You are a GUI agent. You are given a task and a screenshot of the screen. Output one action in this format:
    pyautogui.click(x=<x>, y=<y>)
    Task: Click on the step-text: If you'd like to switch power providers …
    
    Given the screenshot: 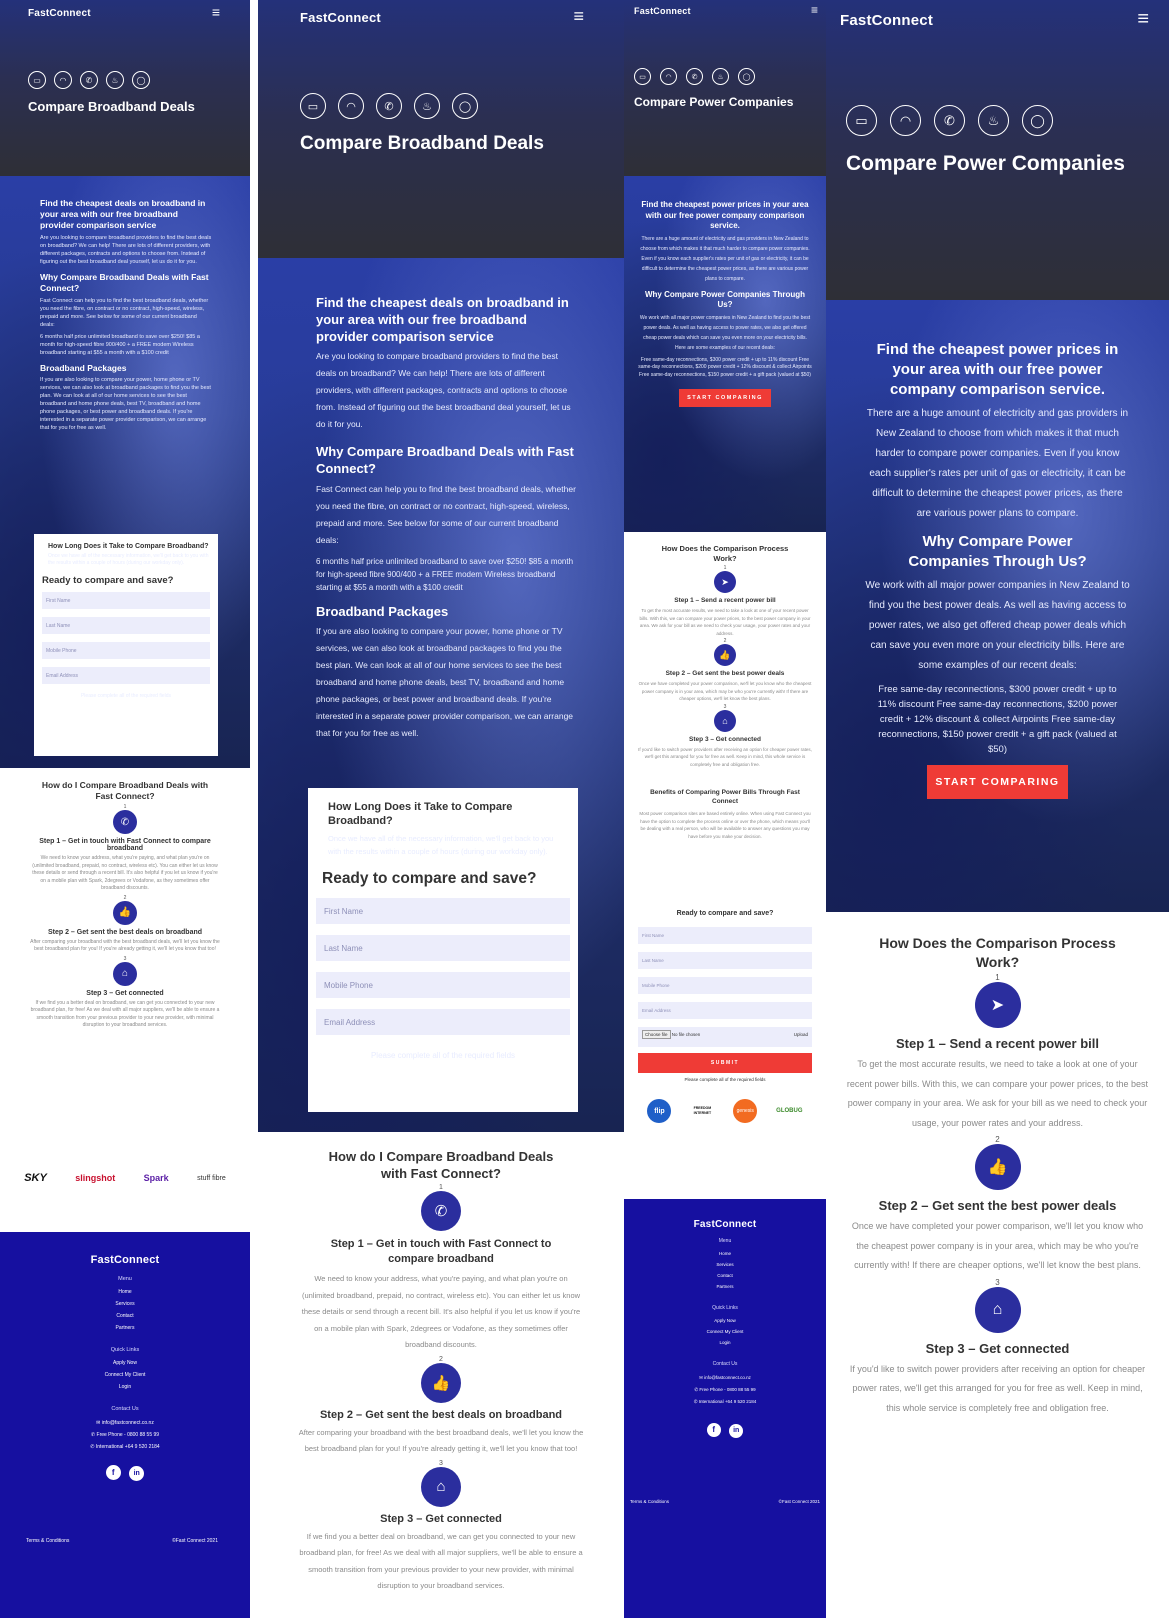 What is the action you would take?
    pyautogui.click(x=997, y=1388)
    